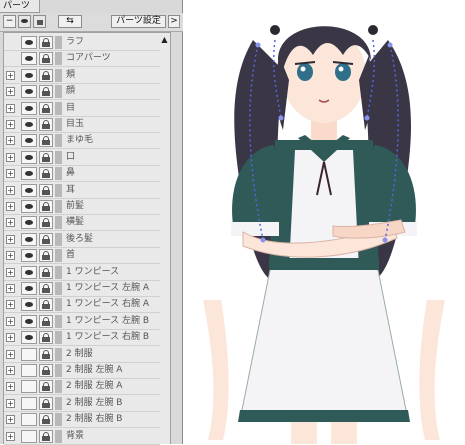 The width and height of the screenshot is (465, 445). Describe the element at coordinates (24, 21) in the screenshot. I see `toggle-visibility-all-button` at that location.